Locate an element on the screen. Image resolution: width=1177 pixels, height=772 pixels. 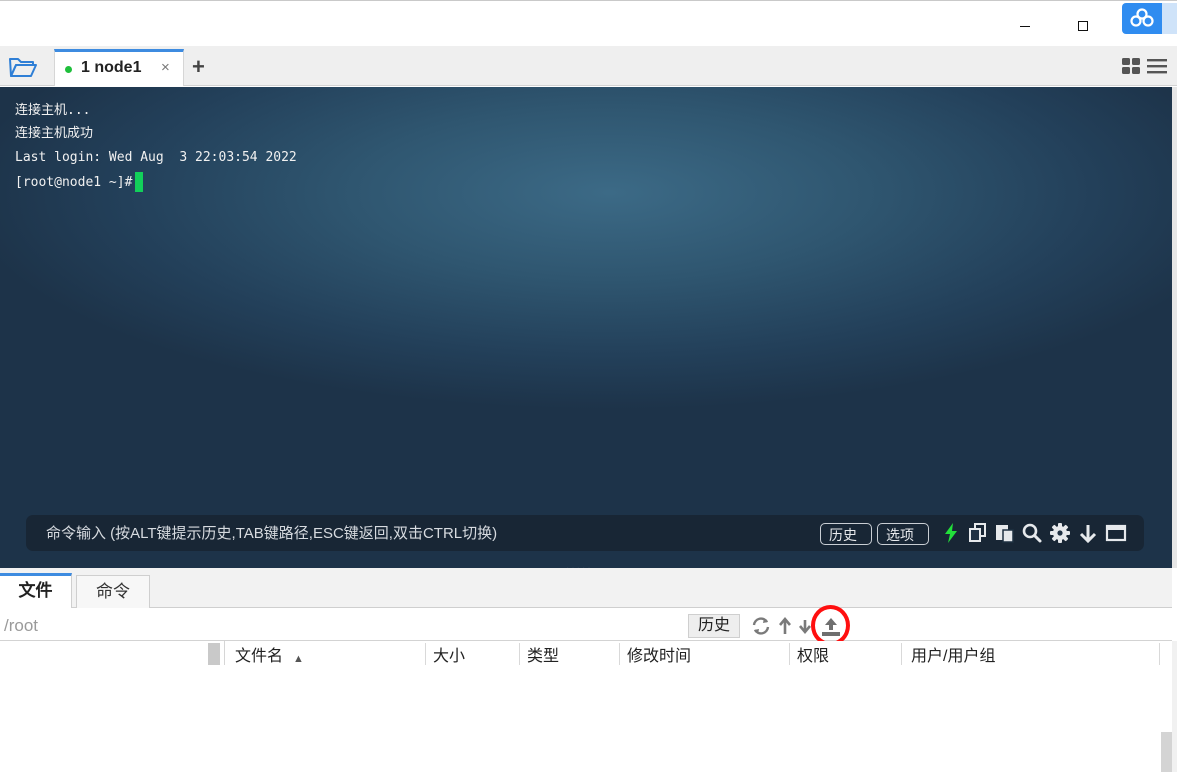
command-options-button: 选项 is located at coordinates (903, 534).